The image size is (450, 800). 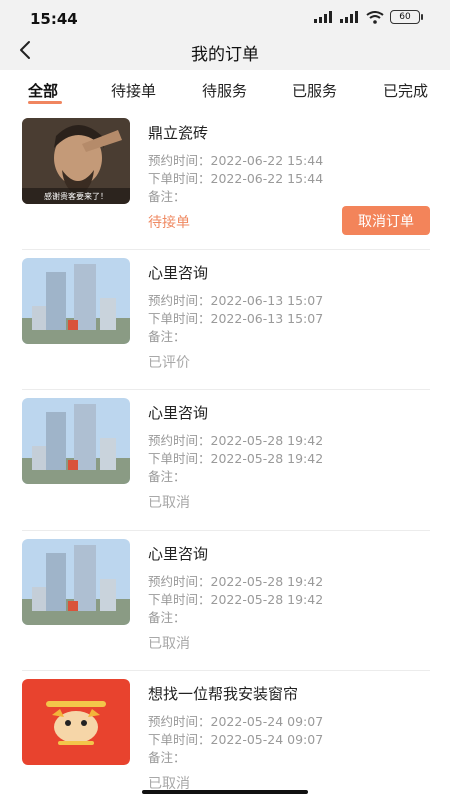 What do you see at coordinates (76, 161) in the screenshot?
I see `order-thumbnail: 感谢贵客要来了！` at bounding box center [76, 161].